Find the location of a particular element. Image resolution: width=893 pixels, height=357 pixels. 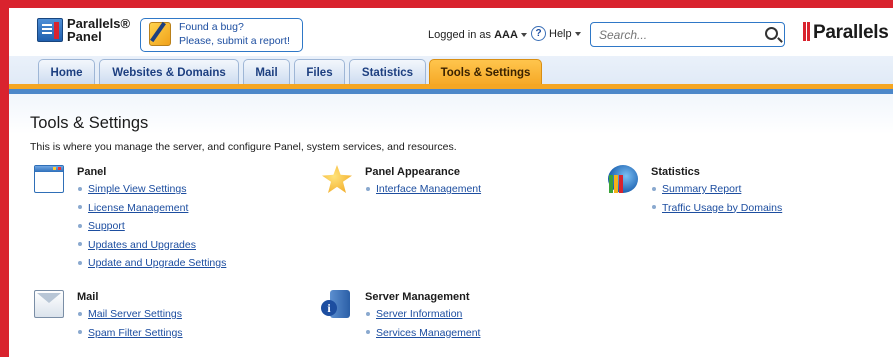

help-menu: ? Help is located at coordinates (556, 33).